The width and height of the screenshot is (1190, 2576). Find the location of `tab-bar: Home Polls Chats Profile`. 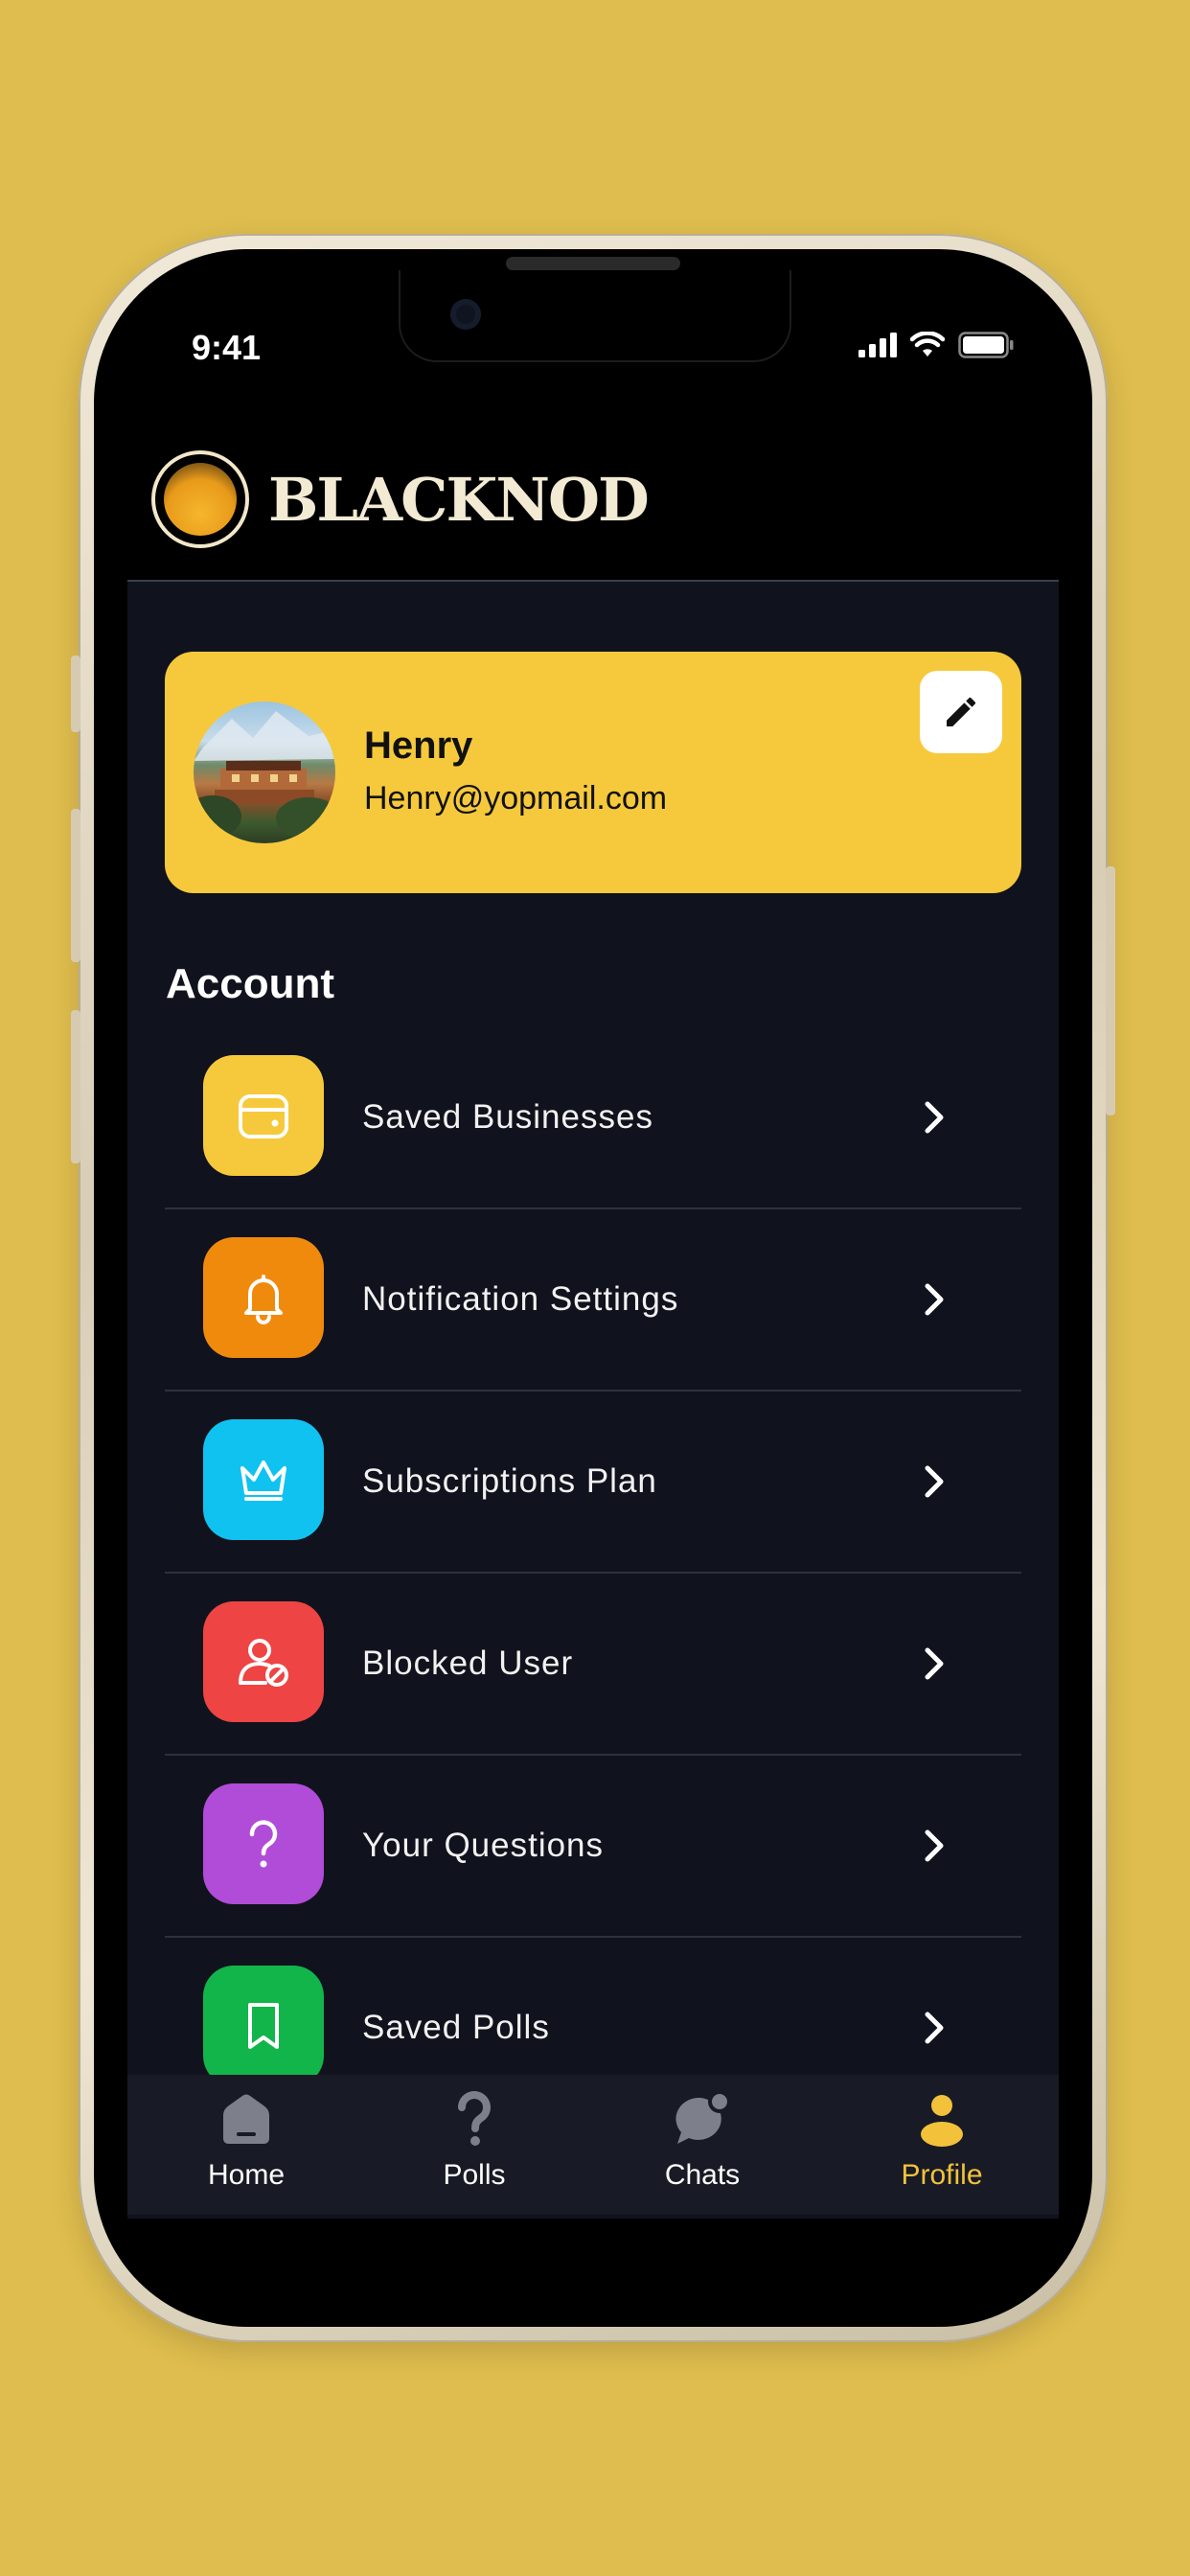

tab-bar: Home Polls Chats Profile is located at coordinates (593, 2145).